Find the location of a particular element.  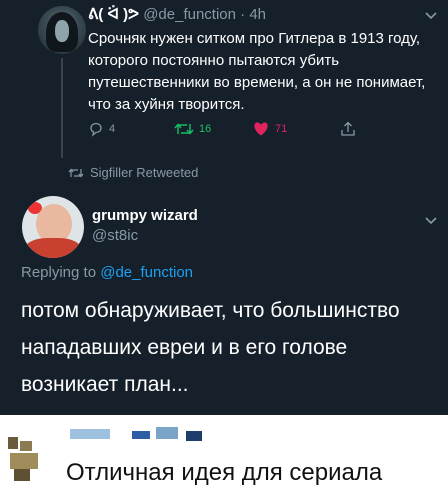

replying-to: Replying to @de_function is located at coordinates (107, 272).